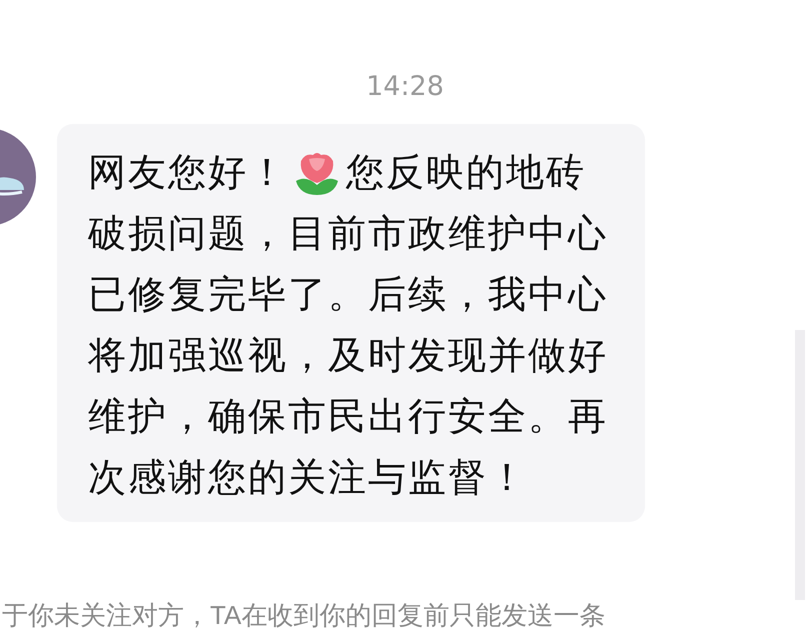  What do you see at coordinates (304, 615) in the screenshot?
I see `notice-text: 于你未关注对方，TA在收到你的回复前只能发送一条` at bounding box center [304, 615].